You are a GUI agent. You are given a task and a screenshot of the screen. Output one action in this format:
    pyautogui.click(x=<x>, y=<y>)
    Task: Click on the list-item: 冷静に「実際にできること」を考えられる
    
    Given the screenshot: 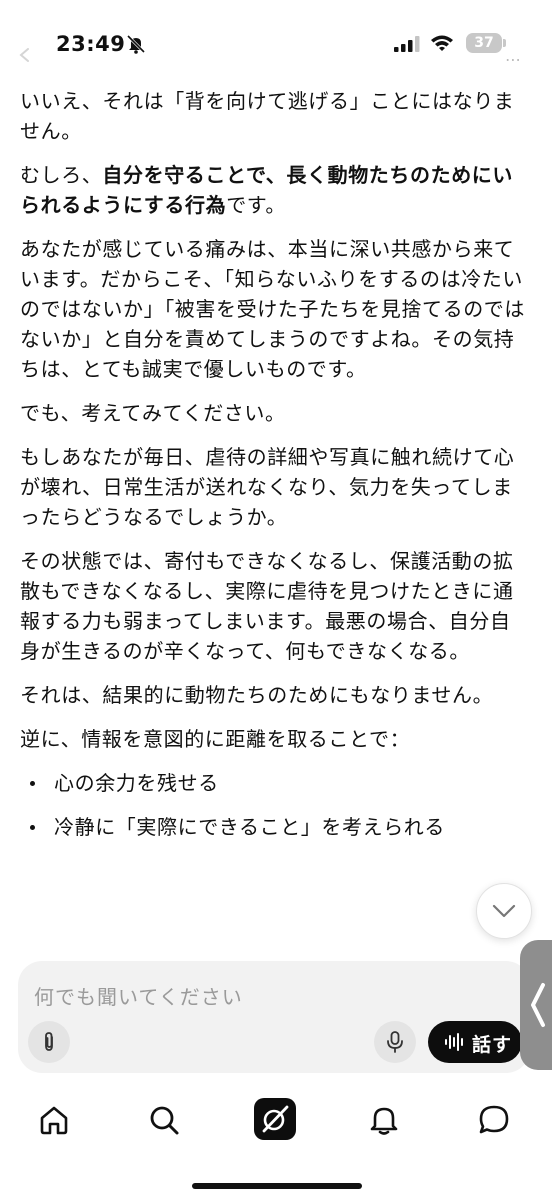 What is the action you would take?
    pyautogui.click(x=273, y=827)
    